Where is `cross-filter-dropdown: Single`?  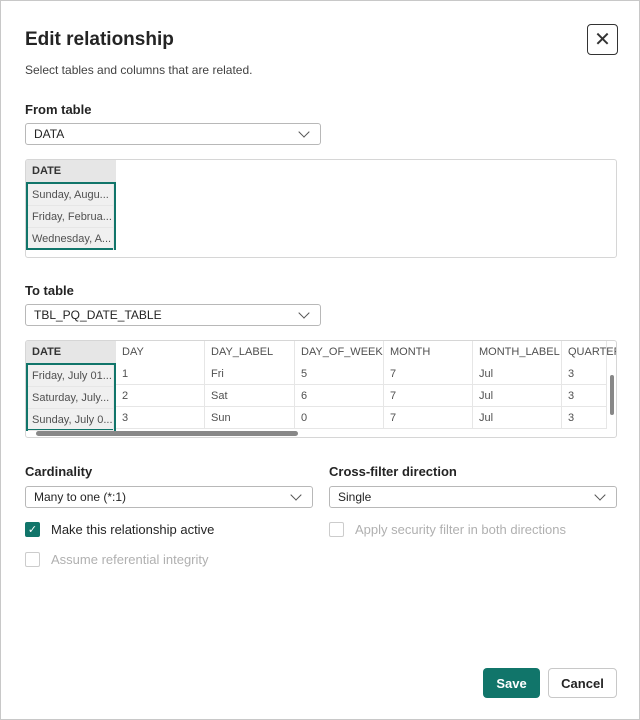 cross-filter-dropdown: Single is located at coordinates (473, 497).